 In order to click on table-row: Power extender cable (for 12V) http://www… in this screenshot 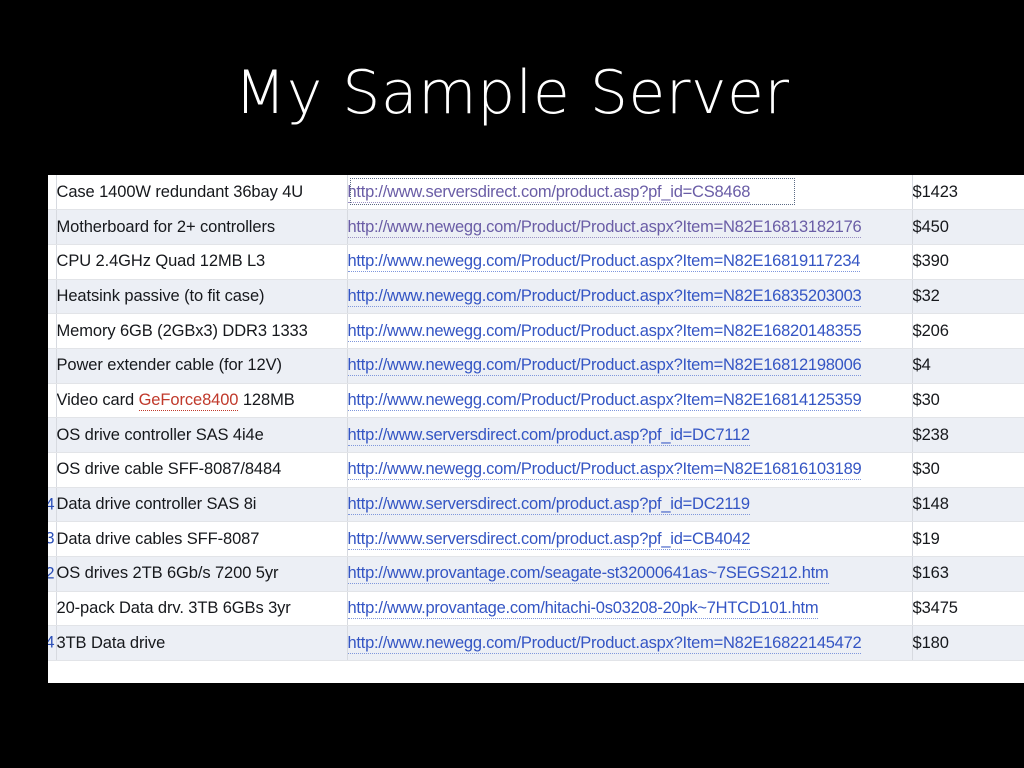, I will do `click(536, 366)`.